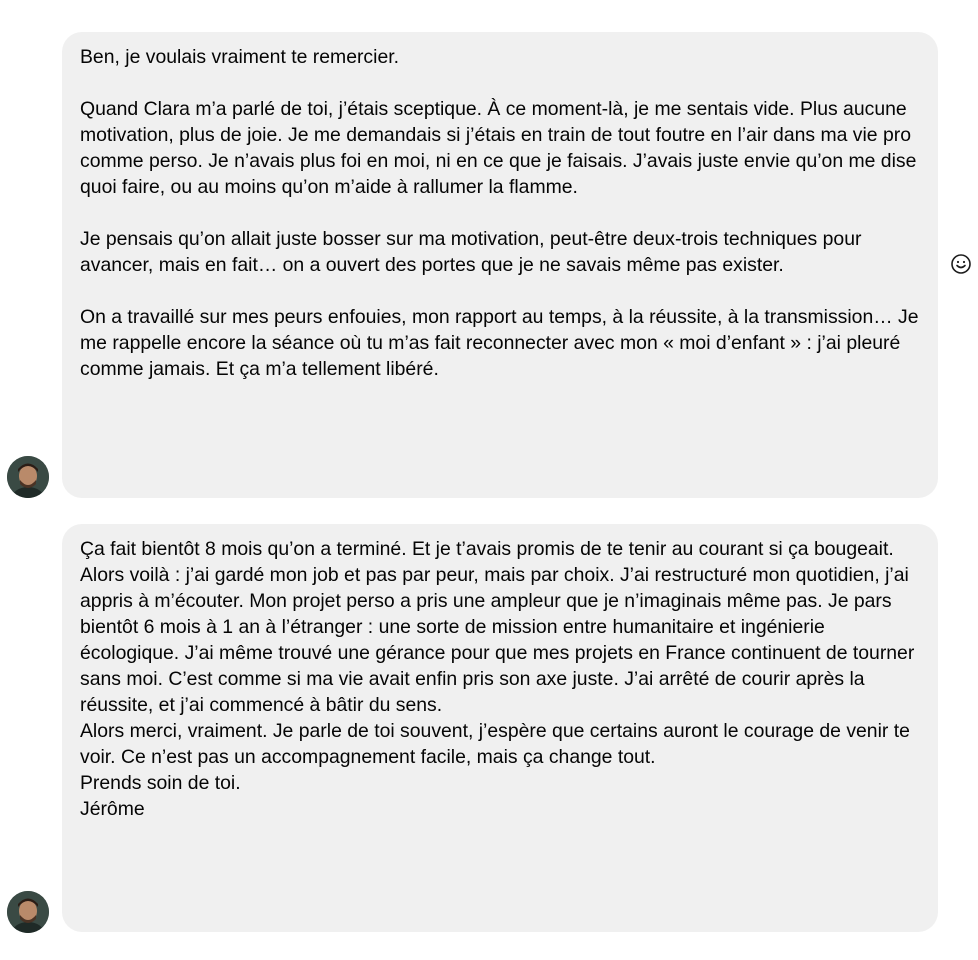 This screenshot has width=978, height=960. I want to click on react-button, so click(961, 264).